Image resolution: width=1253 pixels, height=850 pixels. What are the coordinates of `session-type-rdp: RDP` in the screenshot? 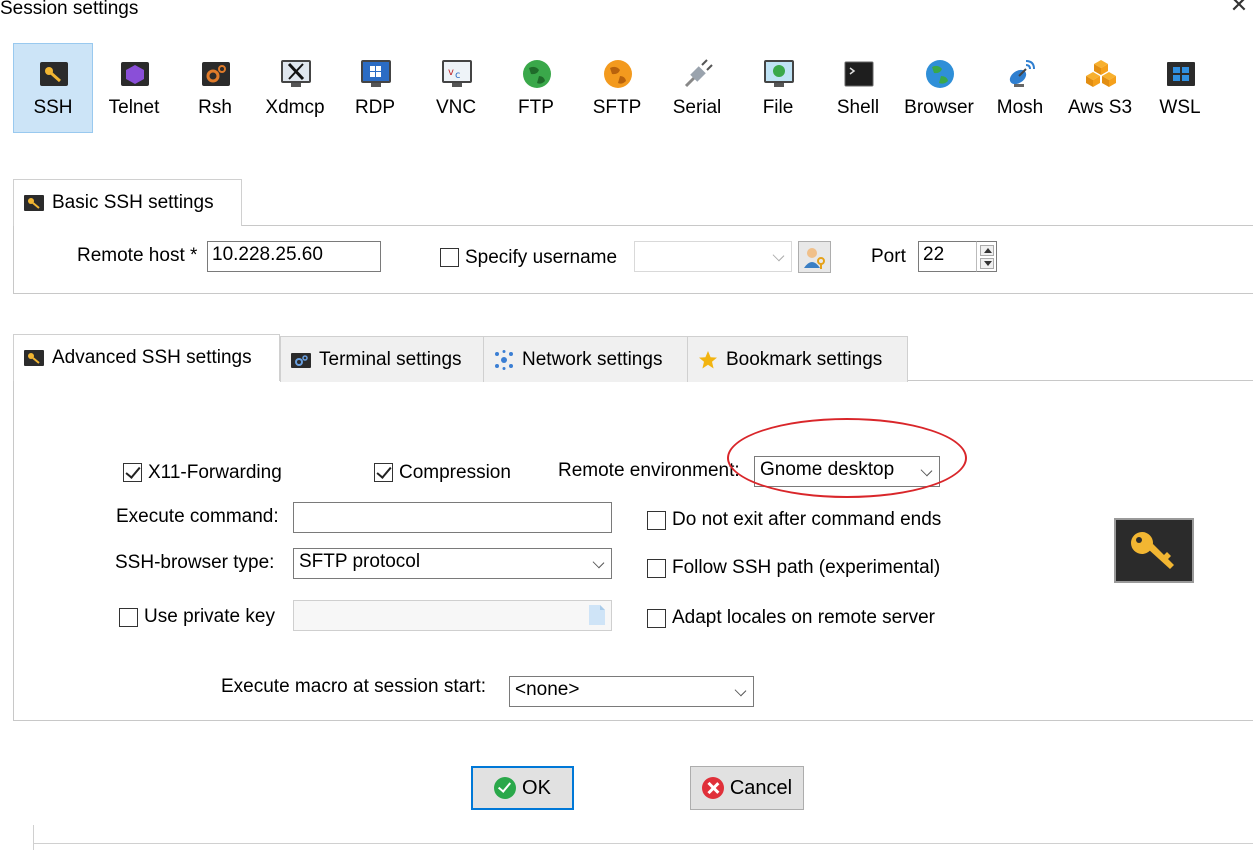 It's located at (375, 88).